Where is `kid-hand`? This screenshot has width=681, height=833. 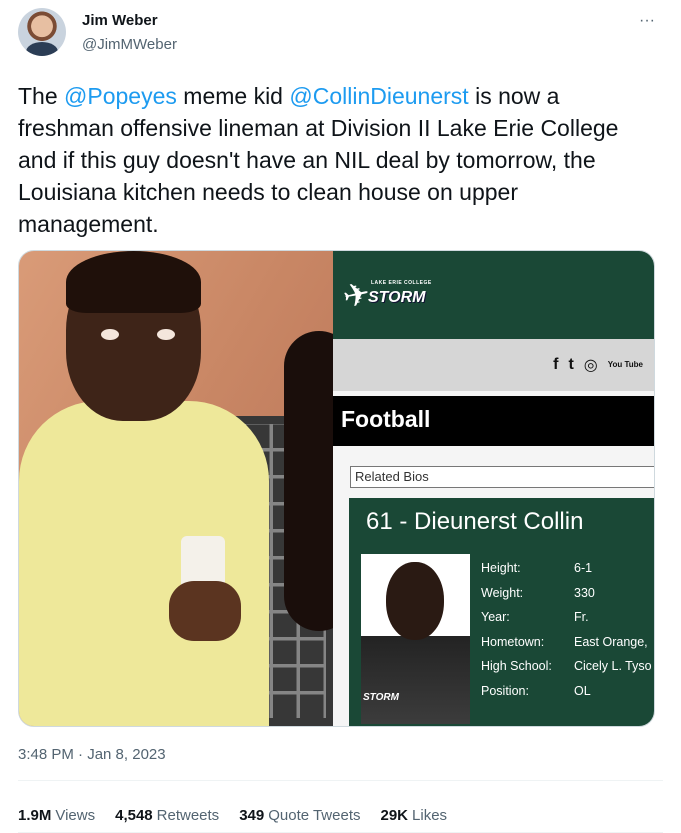
kid-hand is located at coordinates (205, 611).